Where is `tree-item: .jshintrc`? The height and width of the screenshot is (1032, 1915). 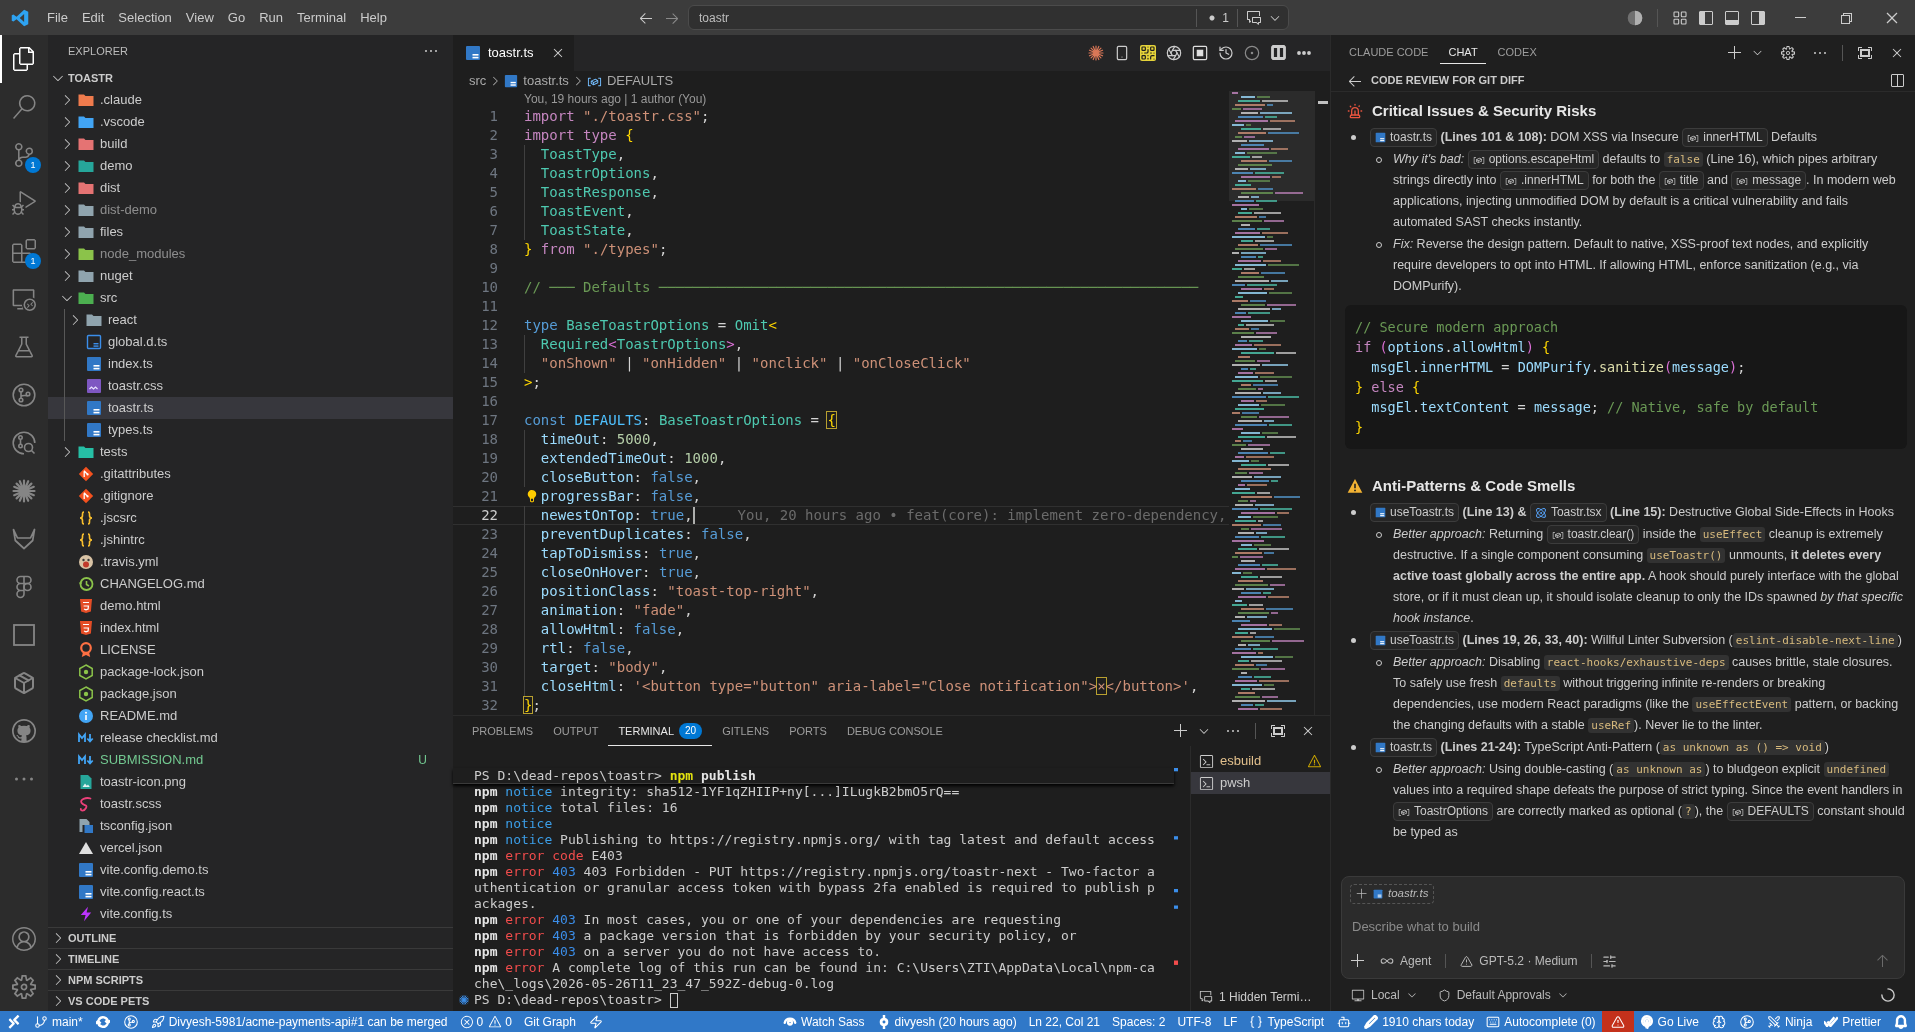 tree-item: .jshintrc is located at coordinates (250, 540).